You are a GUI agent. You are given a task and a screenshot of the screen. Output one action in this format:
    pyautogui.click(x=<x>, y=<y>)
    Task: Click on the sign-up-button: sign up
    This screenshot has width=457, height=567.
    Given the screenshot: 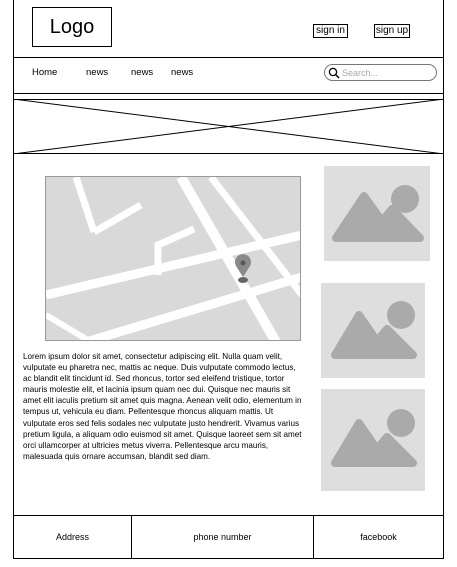 What is the action you would take?
    pyautogui.click(x=392, y=31)
    